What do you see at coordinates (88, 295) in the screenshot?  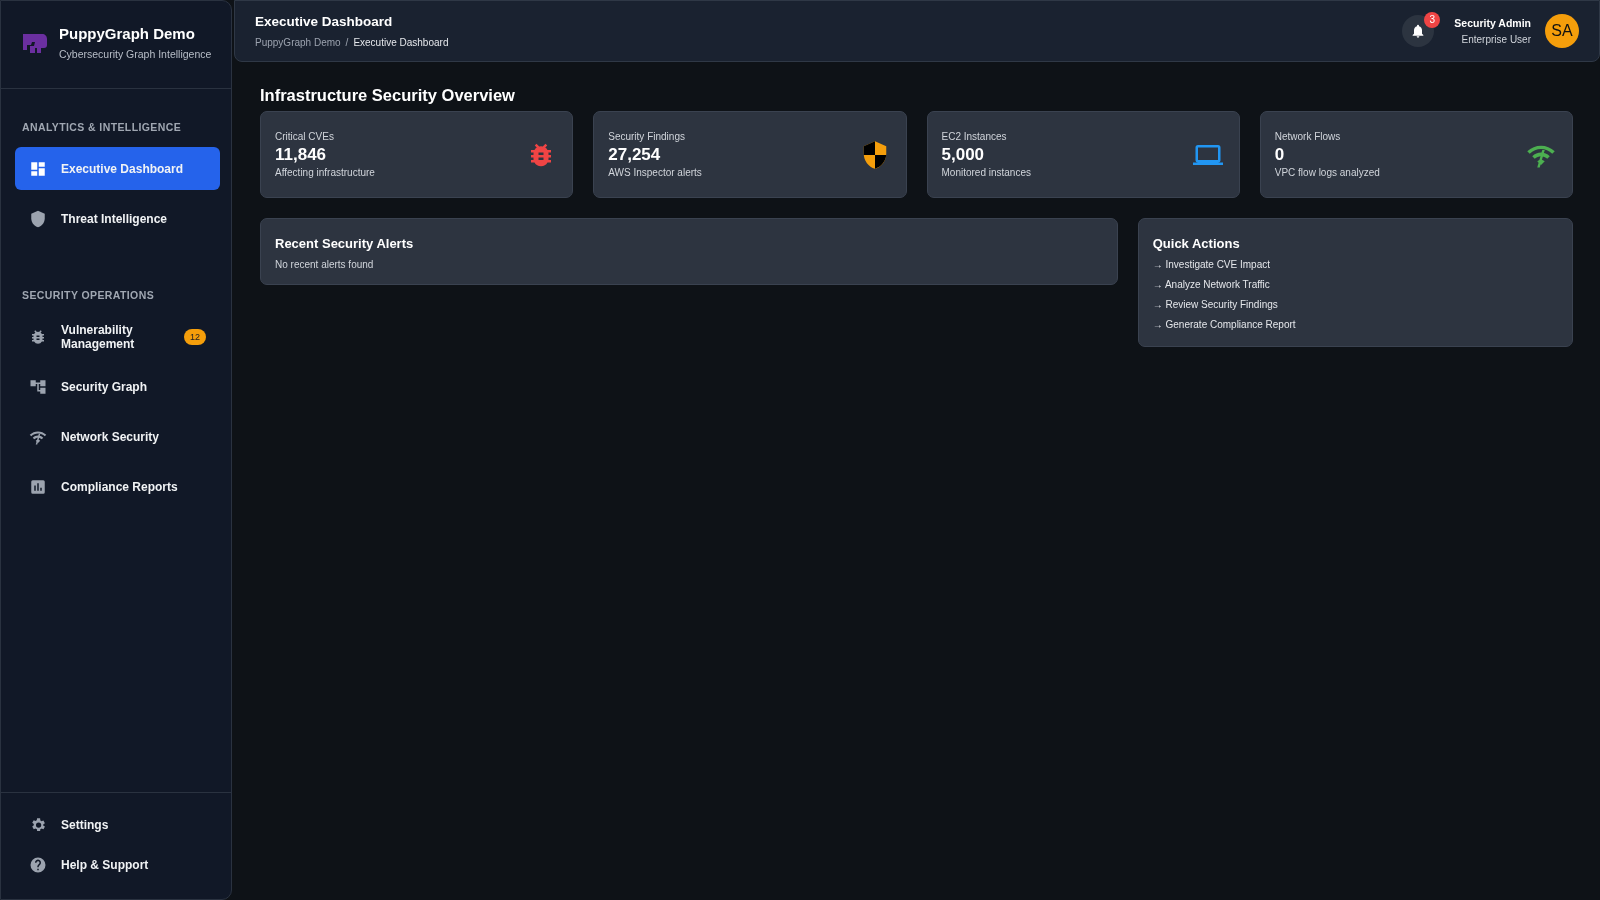 I see `section-heading: SECURITY OPERATIONS` at bounding box center [88, 295].